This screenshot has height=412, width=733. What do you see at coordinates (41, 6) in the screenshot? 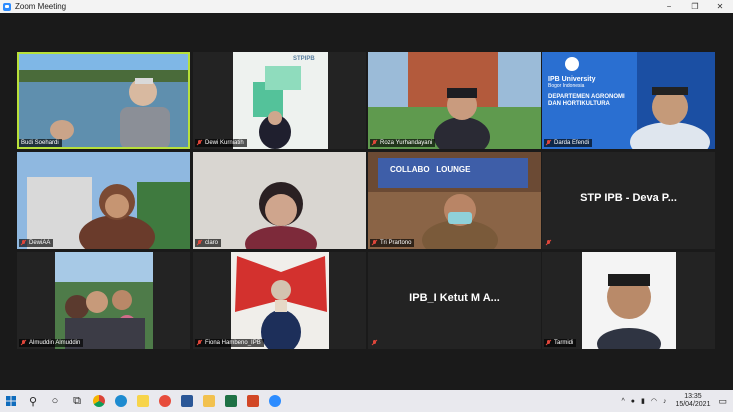
I see `window-title: Zoom Meeting` at bounding box center [41, 6].